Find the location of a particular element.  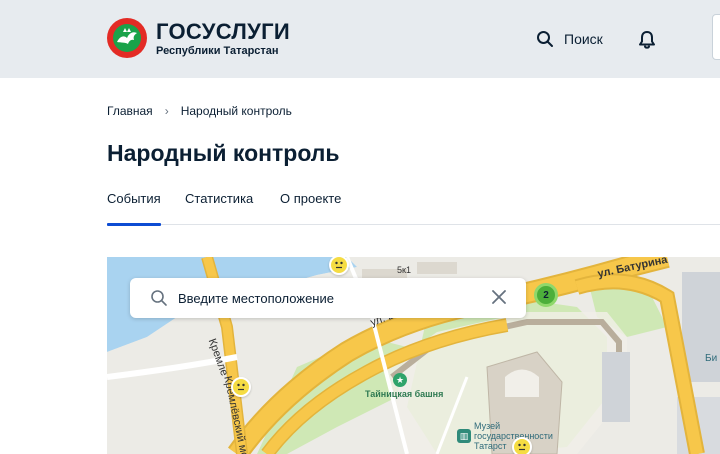

brand-subtitle: Республики Татарстан is located at coordinates (217, 51).